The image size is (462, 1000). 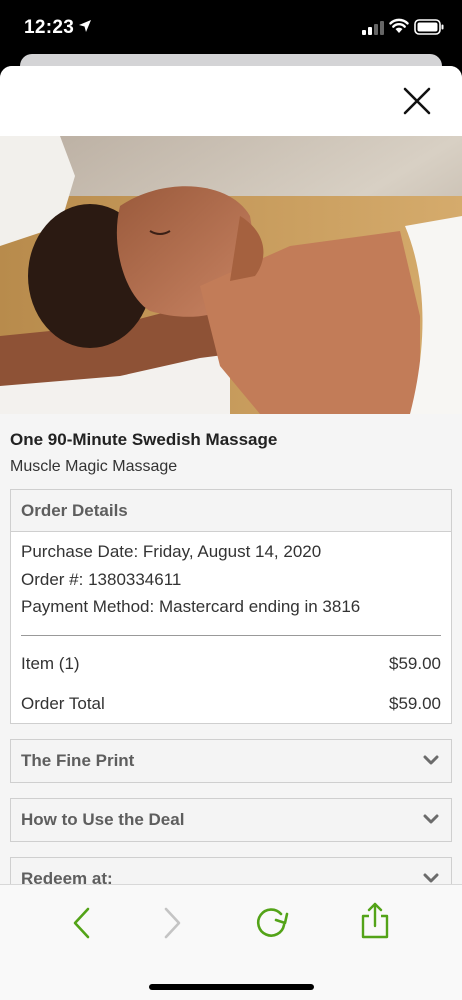 What do you see at coordinates (82, 923) in the screenshot?
I see `back-arrow-icon` at bounding box center [82, 923].